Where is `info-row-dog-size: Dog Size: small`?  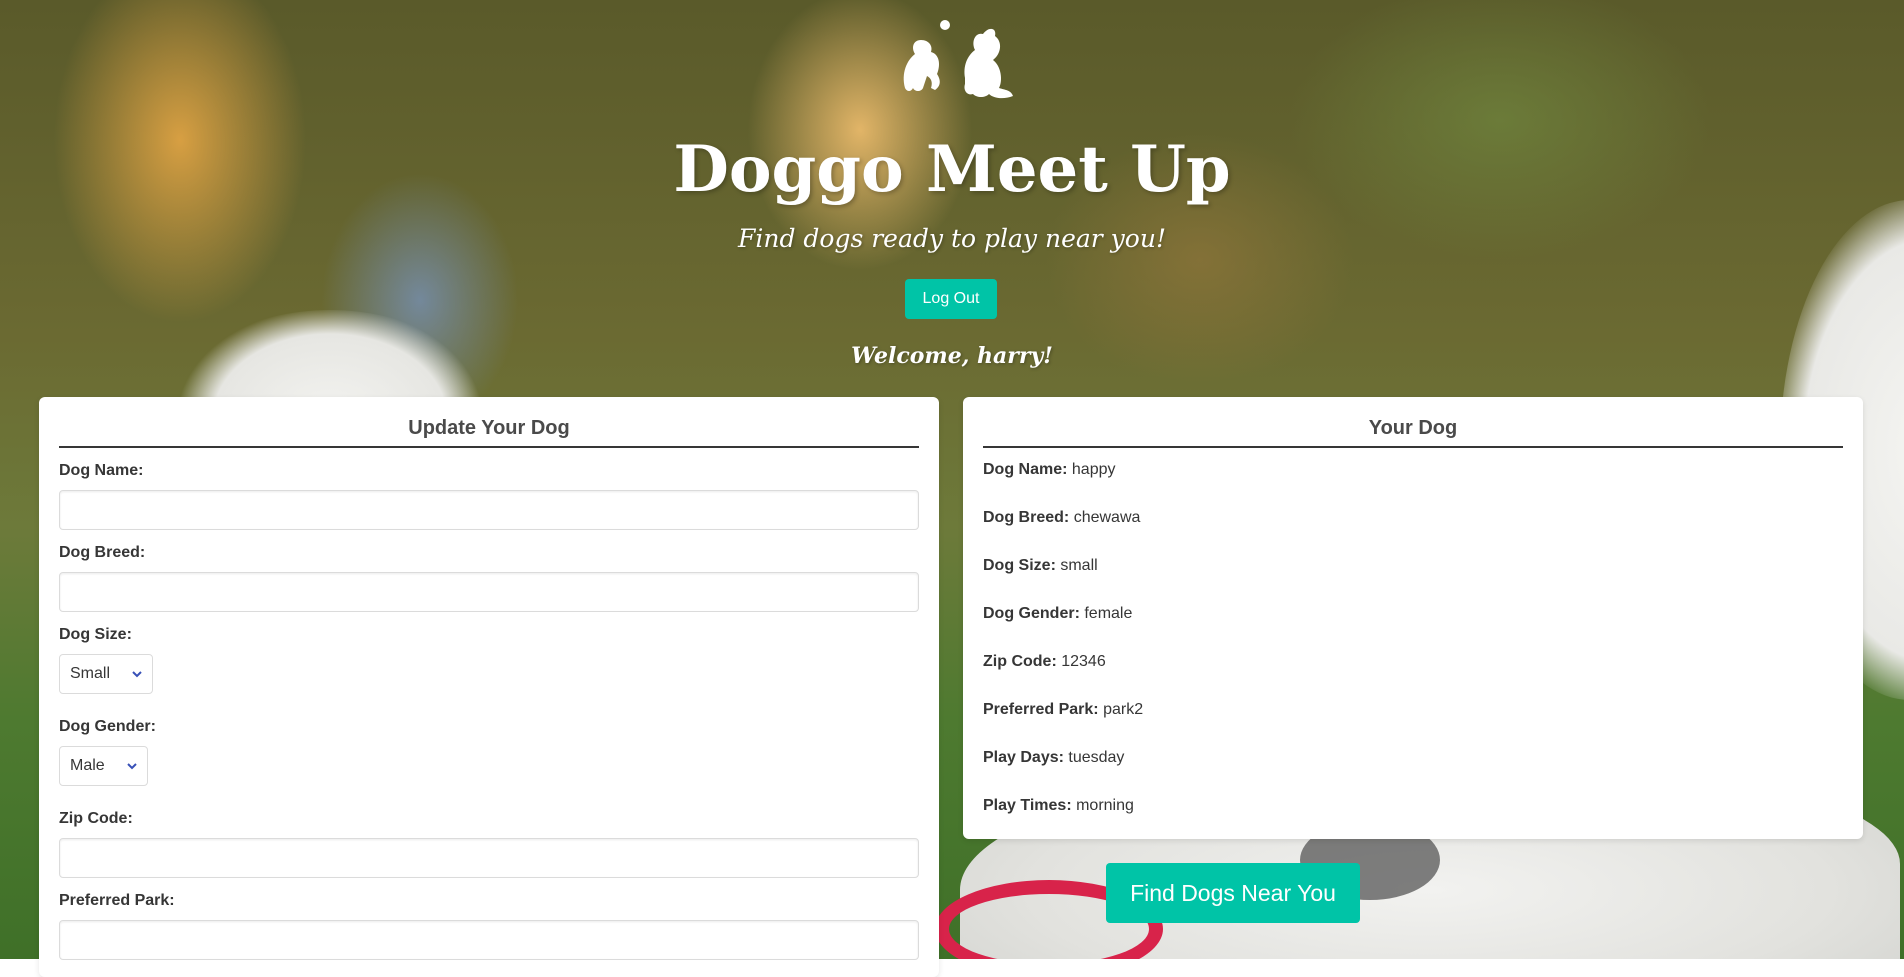
info-row-dog-size: Dog Size: small is located at coordinates (1413, 580).